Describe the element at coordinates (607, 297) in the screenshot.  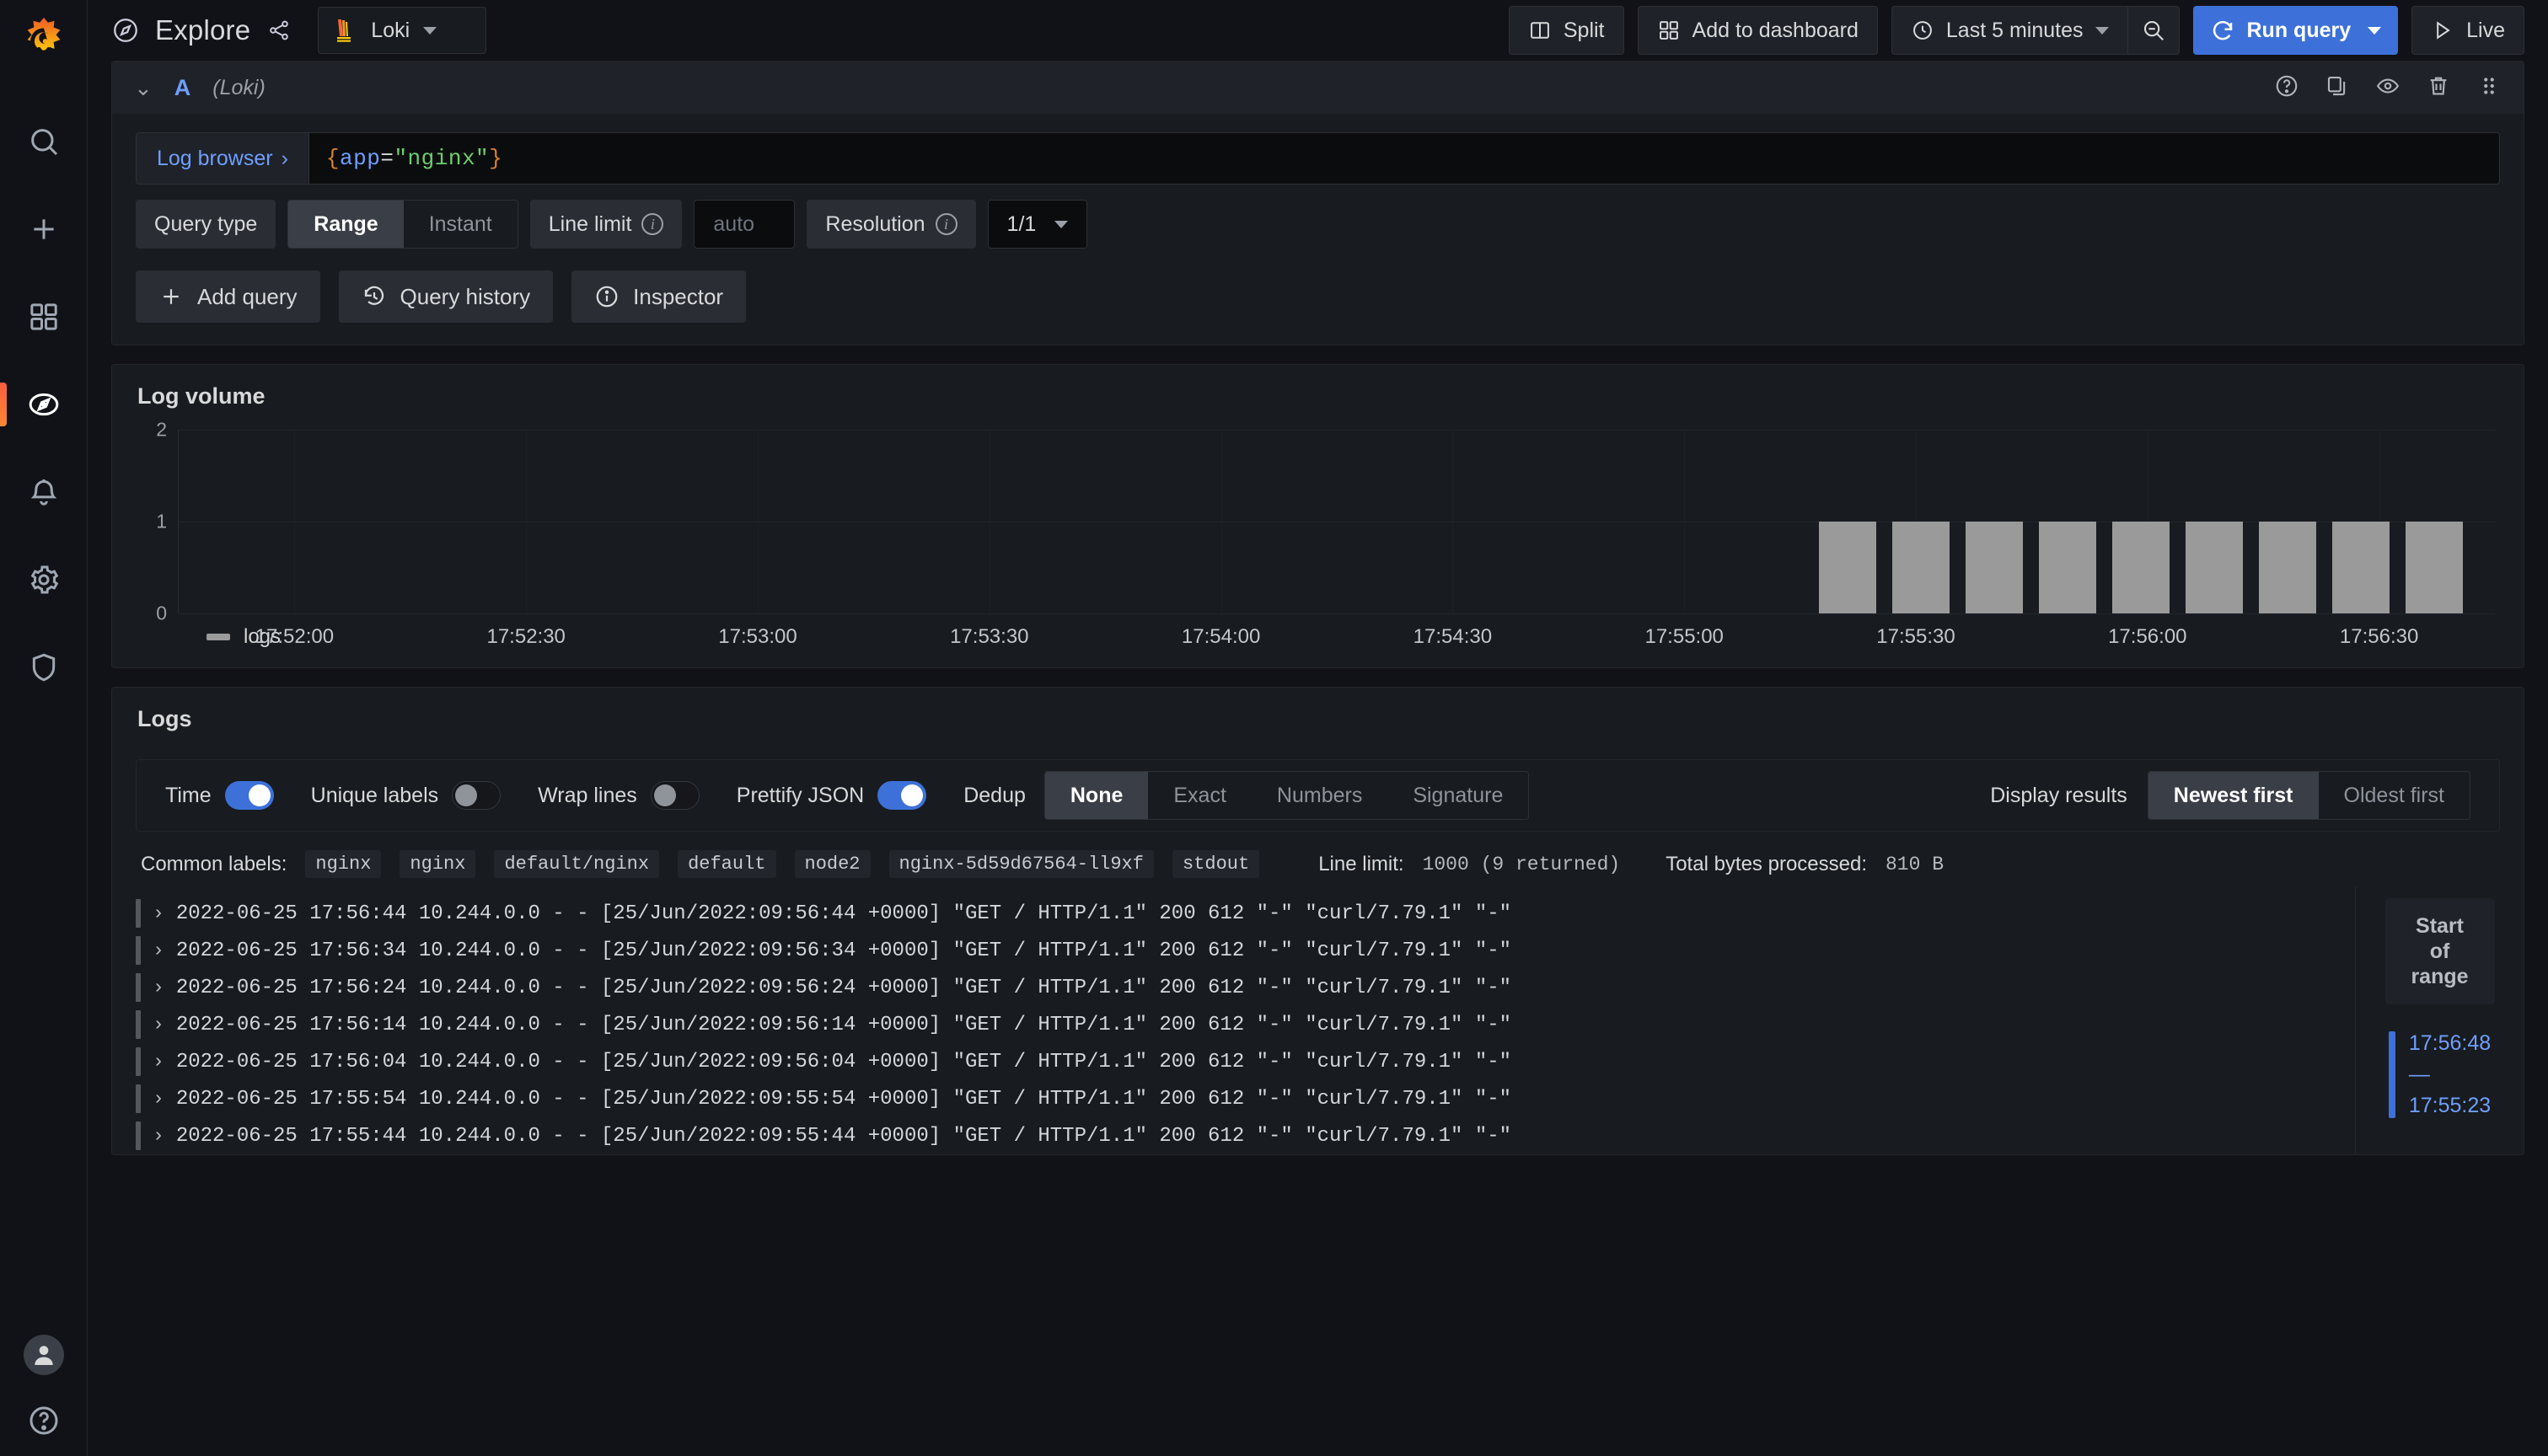
I see `info-circle-icon` at that location.